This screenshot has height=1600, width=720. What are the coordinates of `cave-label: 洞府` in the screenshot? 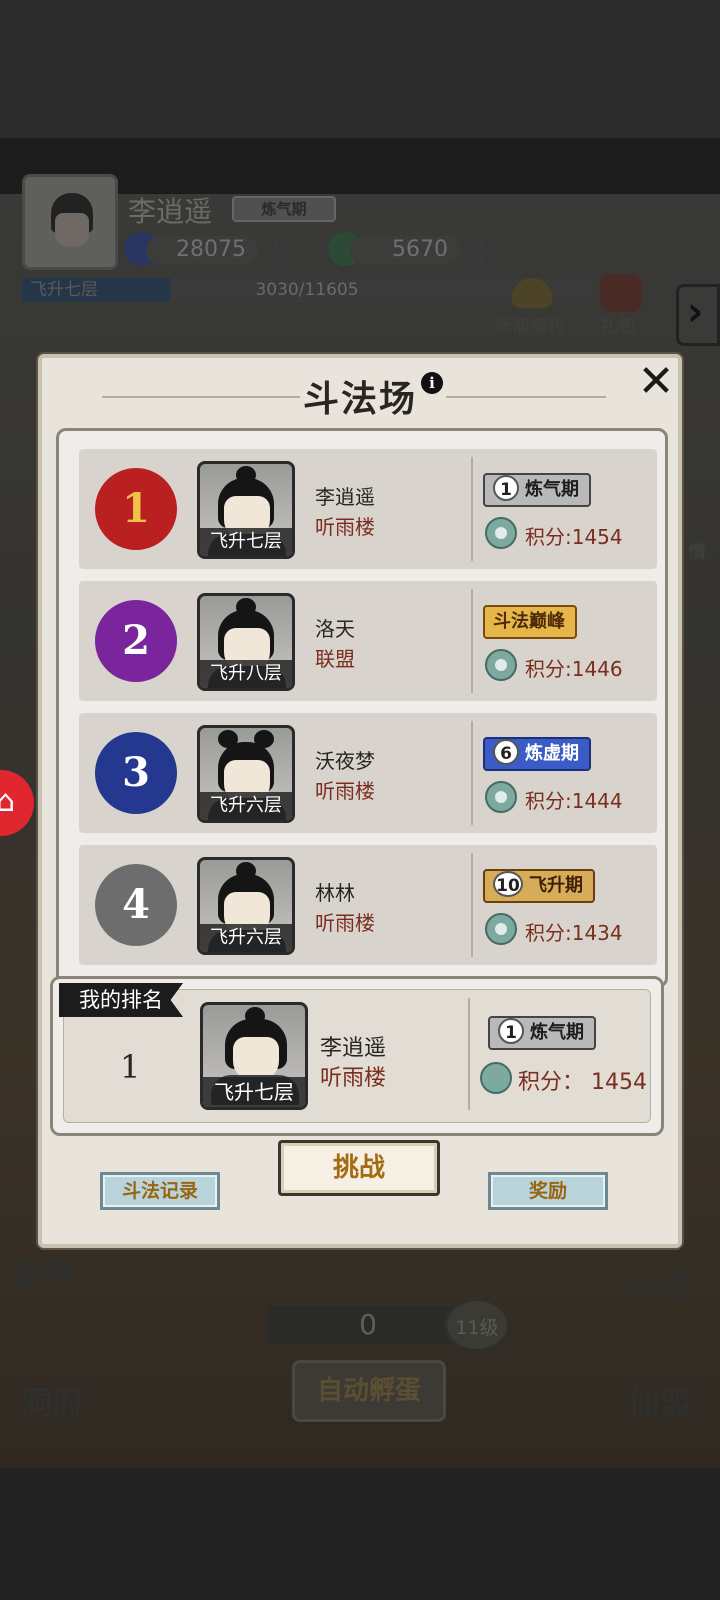 It's located at (52, 1401).